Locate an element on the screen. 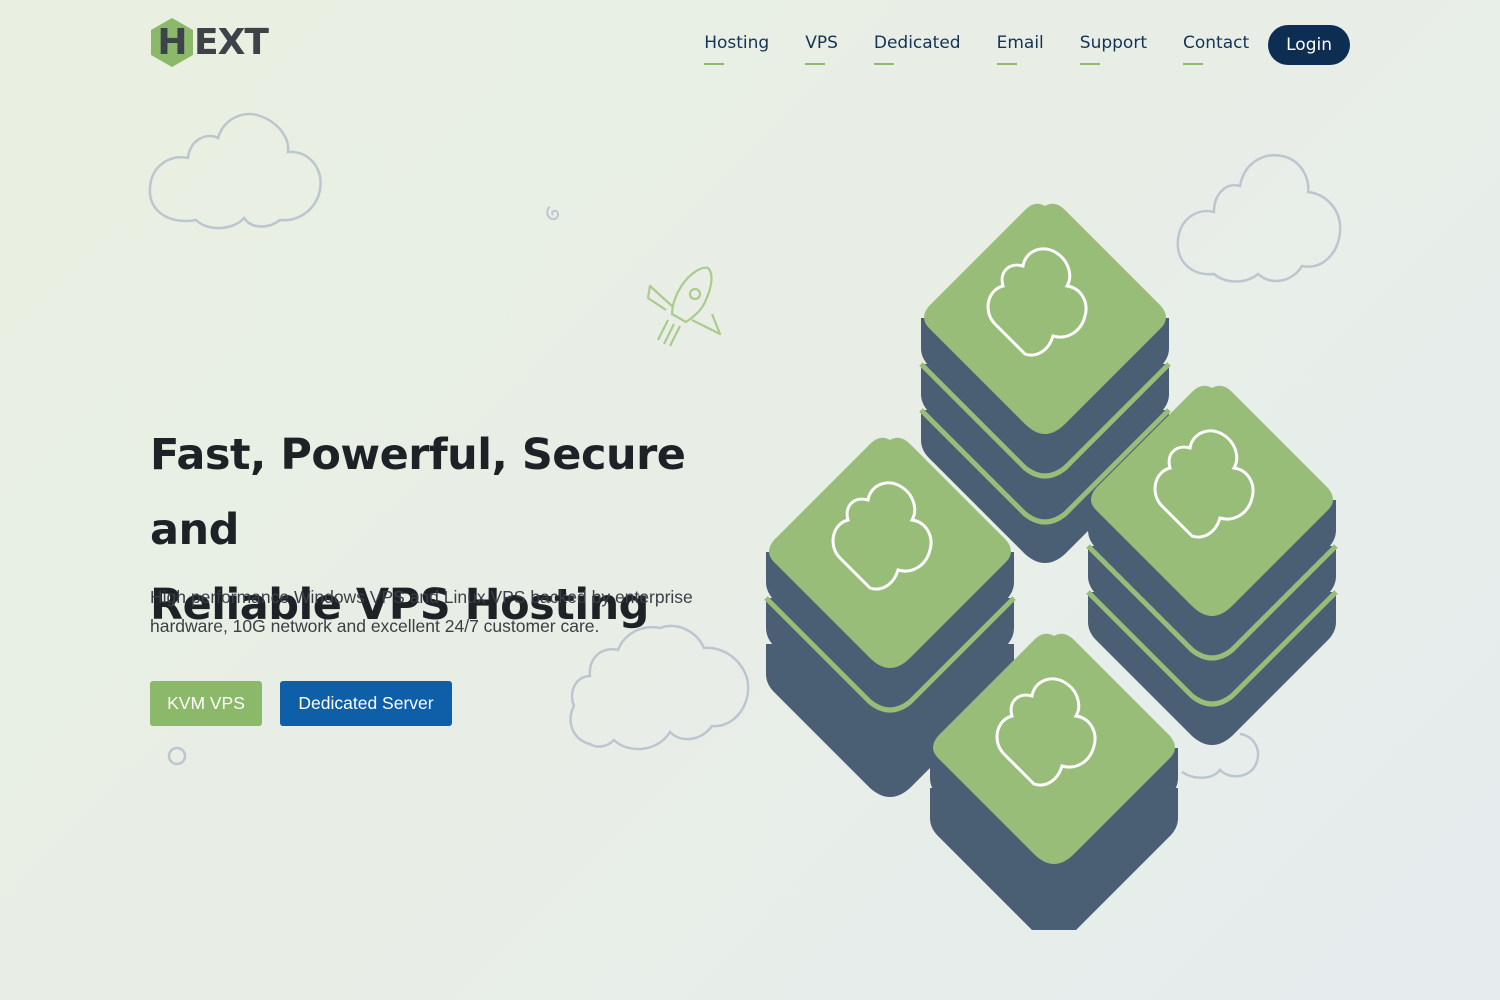 Image resolution: width=1500 pixels, height=1000 pixels. dedicated-server-button: Dedicated Server is located at coordinates (366, 703).